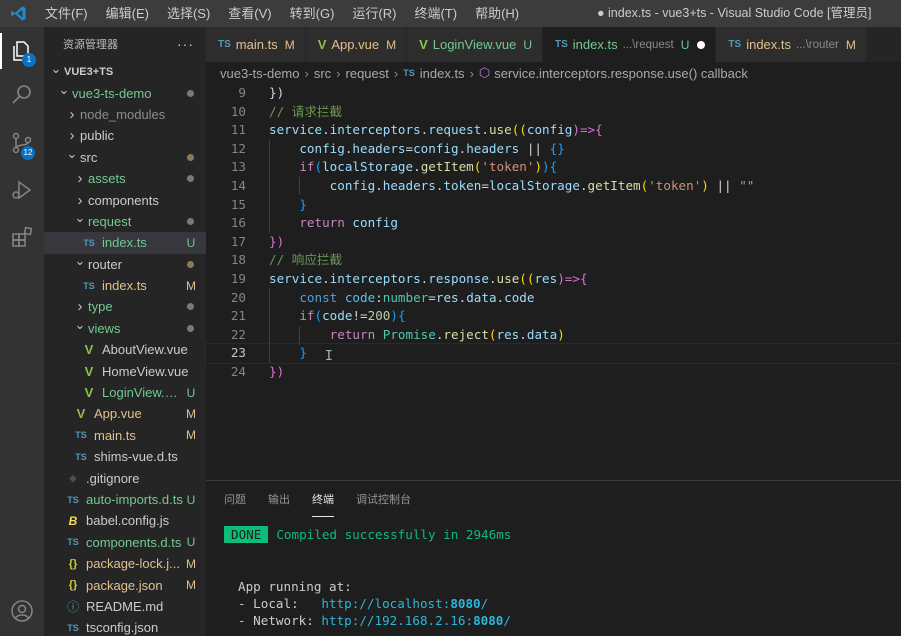 This screenshot has height=636, width=901. I want to click on code-token: {}, so click(557, 148).